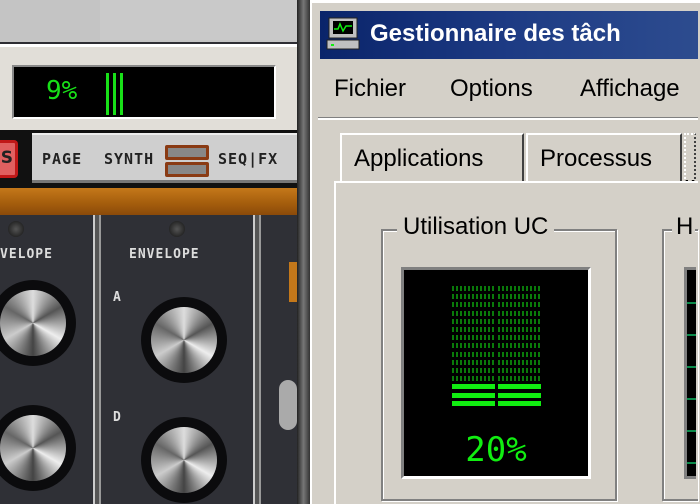 The height and width of the screenshot is (504, 700). Describe the element at coordinates (26, 254) in the screenshot. I see `panel-title: VELOPE` at that location.